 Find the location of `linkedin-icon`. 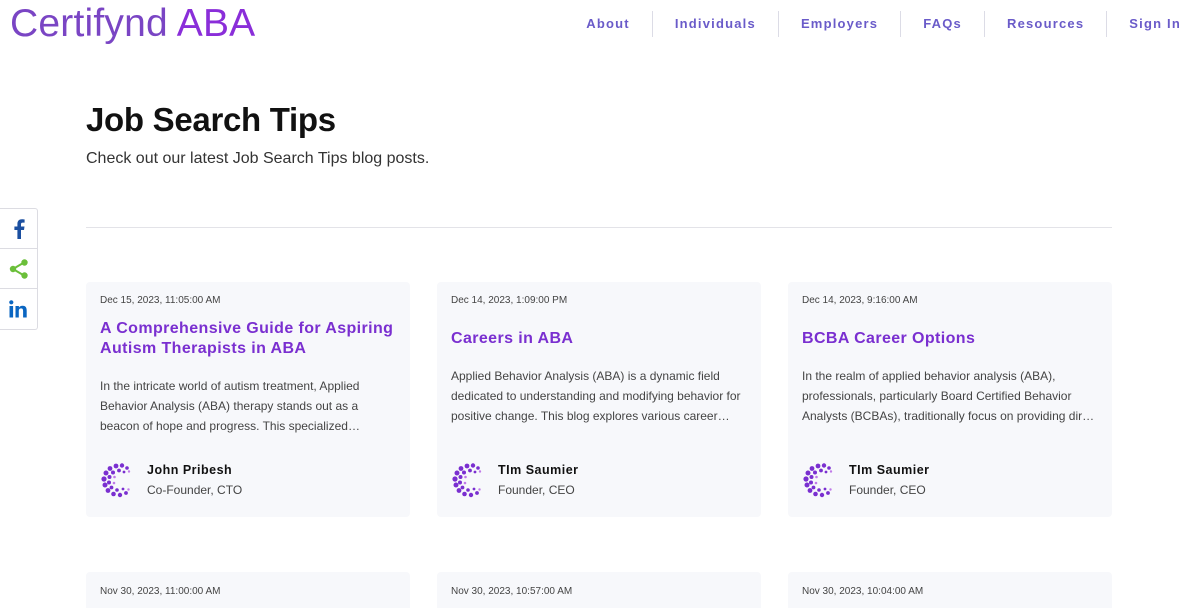

linkedin-icon is located at coordinates (17, 309).